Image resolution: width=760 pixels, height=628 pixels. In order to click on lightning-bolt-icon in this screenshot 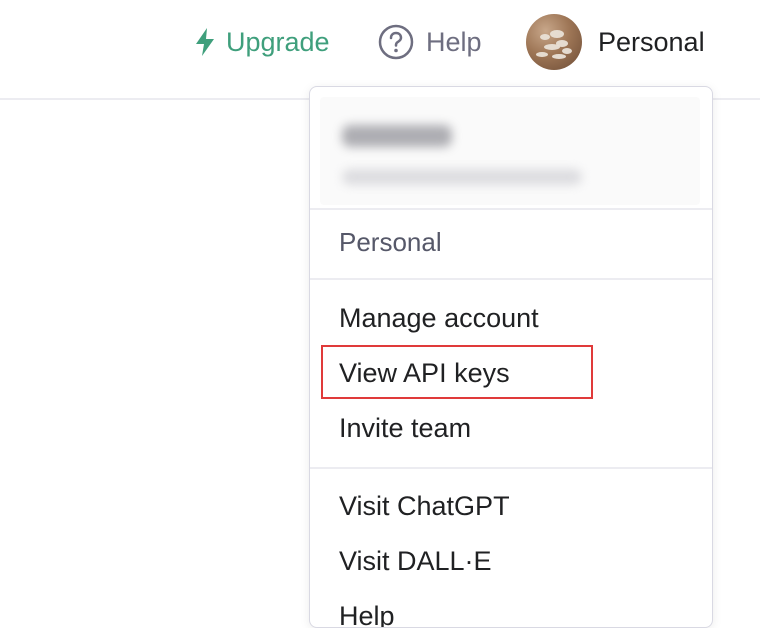, I will do `click(205, 42)`.